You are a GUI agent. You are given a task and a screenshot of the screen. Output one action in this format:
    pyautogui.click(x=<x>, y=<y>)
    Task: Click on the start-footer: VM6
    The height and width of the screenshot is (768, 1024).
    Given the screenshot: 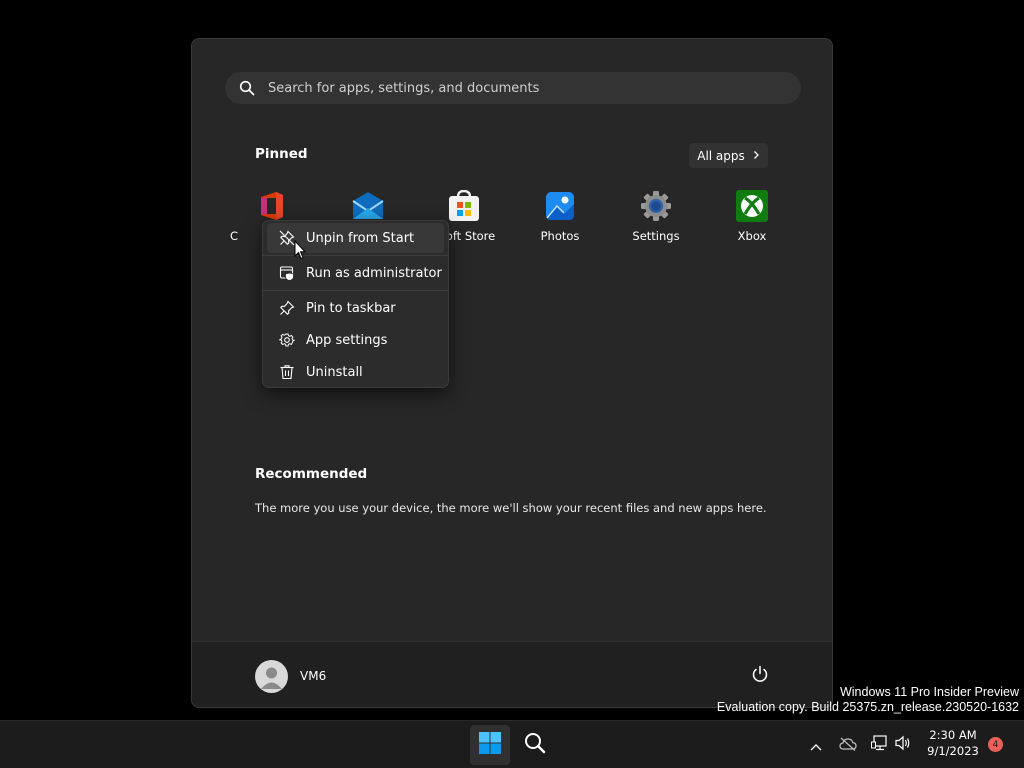 What is the action you would take?
    pyautogui.click(x=512, y=674)
    